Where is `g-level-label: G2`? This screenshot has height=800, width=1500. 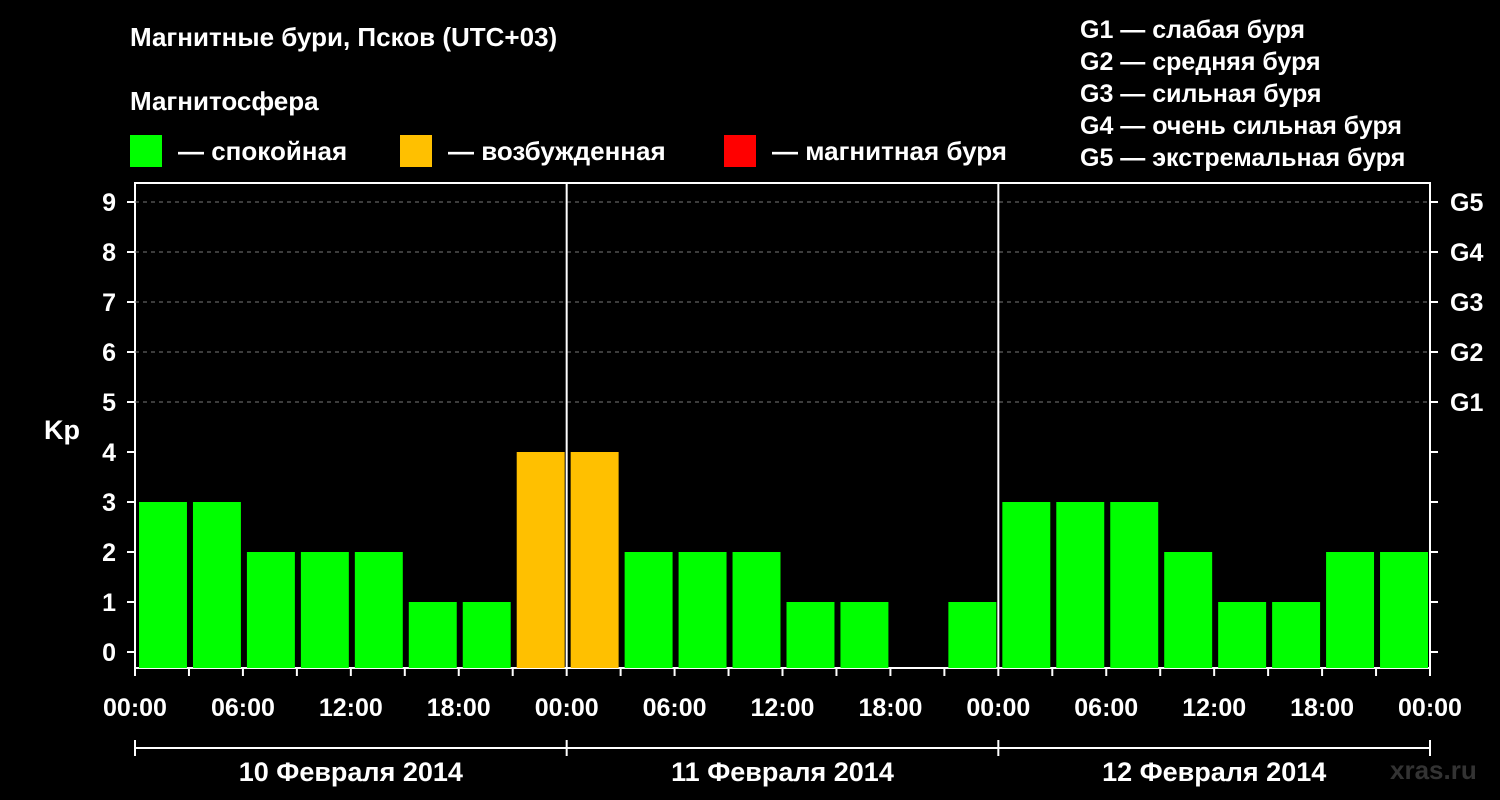 g-level-label: G2 is located at coordinates (1466, 353).